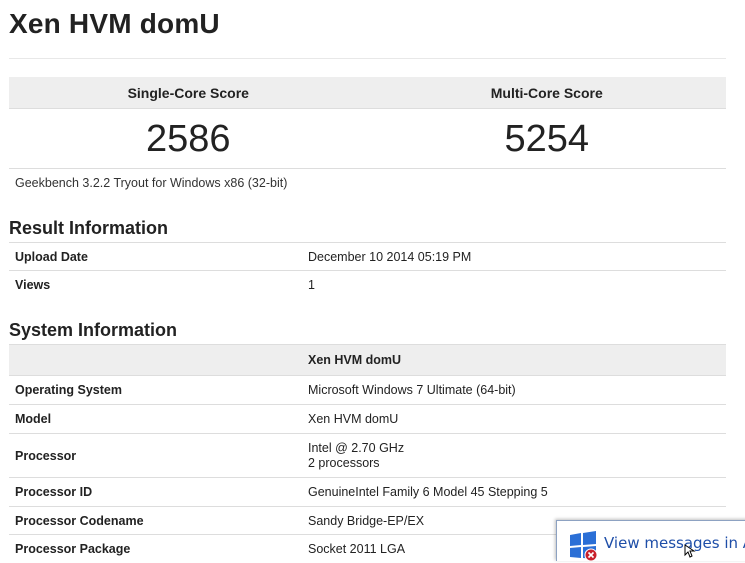 The image size is (745, 563). What do you see at coordinates (514, 284) in the screenshot?
I see `row-value: 1` at bounding box center [514, 284].